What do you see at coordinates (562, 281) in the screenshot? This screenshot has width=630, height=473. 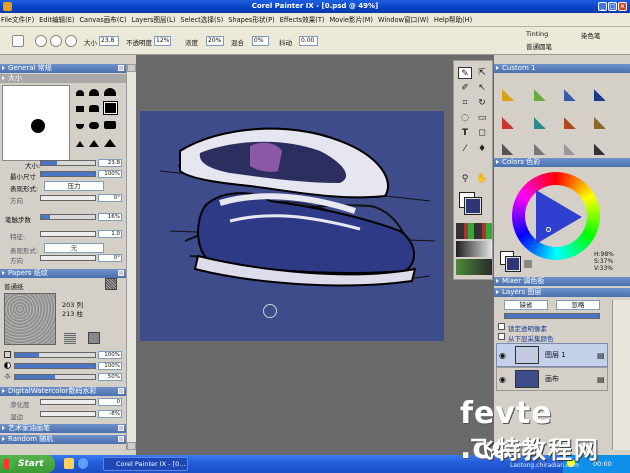 I see `mixer-palette-header: Mixer 调色板` at bounding box center [562, 281].